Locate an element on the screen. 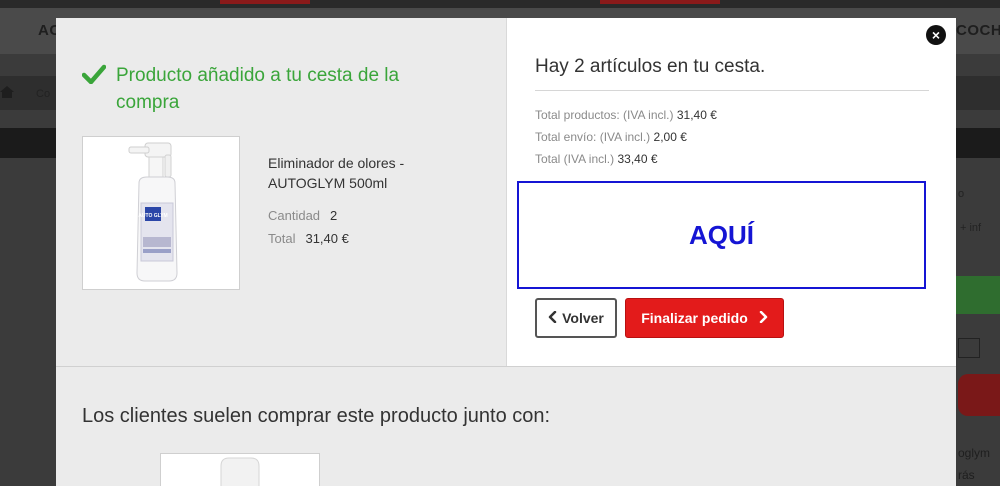 This screenshot has width=1000, height=486. quantity-row: Cantidad 2 is located at coordinates (302, 215).